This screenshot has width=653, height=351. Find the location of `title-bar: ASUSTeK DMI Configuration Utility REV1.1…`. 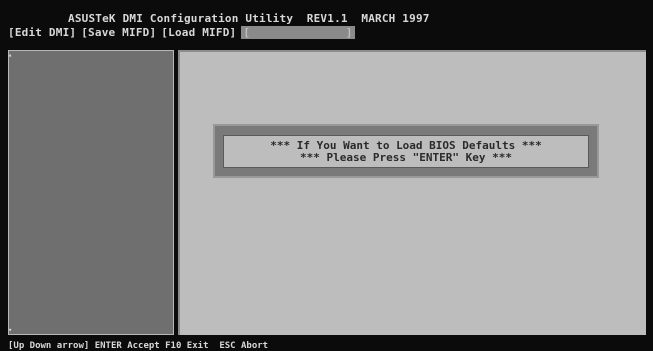

title-bar: ASUSTeK DMI Configuration Utility REV1.1… is located at coordinates (326, 28).